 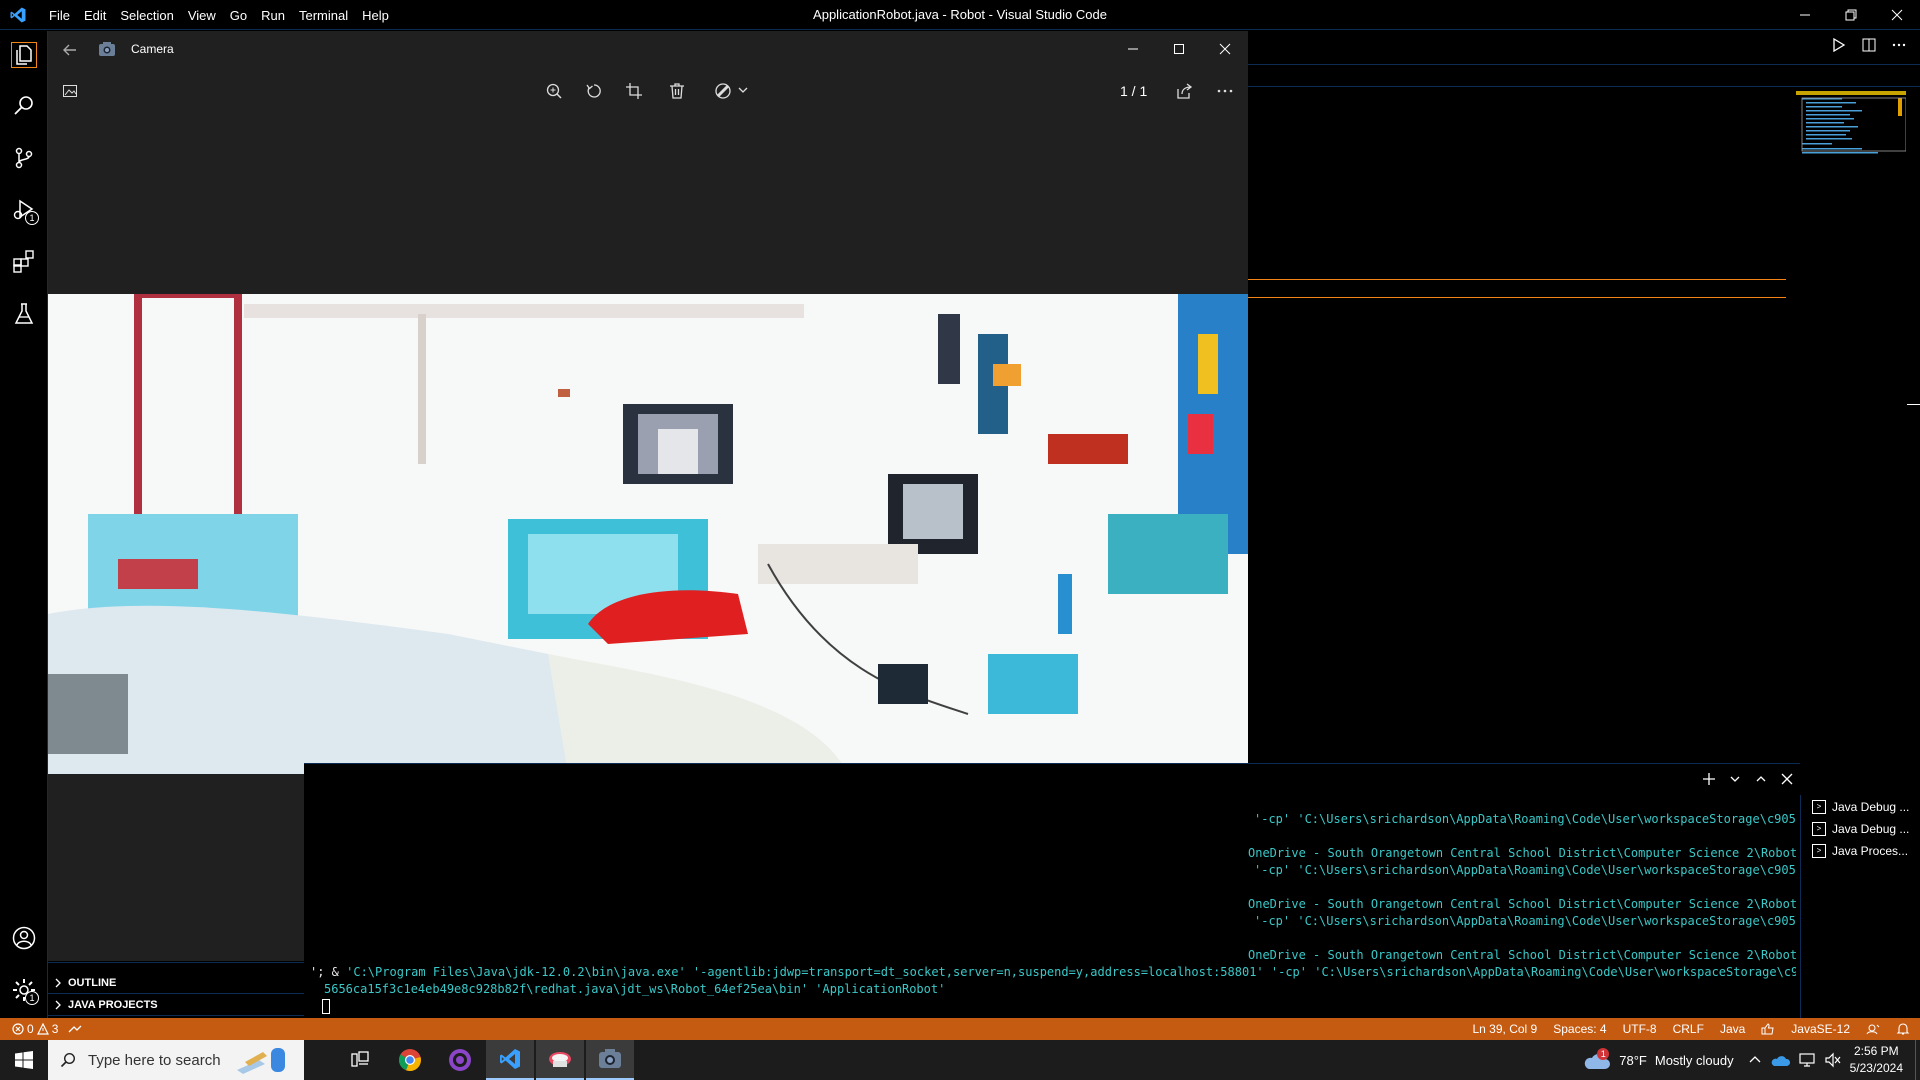 I want to click on taskbar-search-box: Type here to search, so click(x=176, y=1060).